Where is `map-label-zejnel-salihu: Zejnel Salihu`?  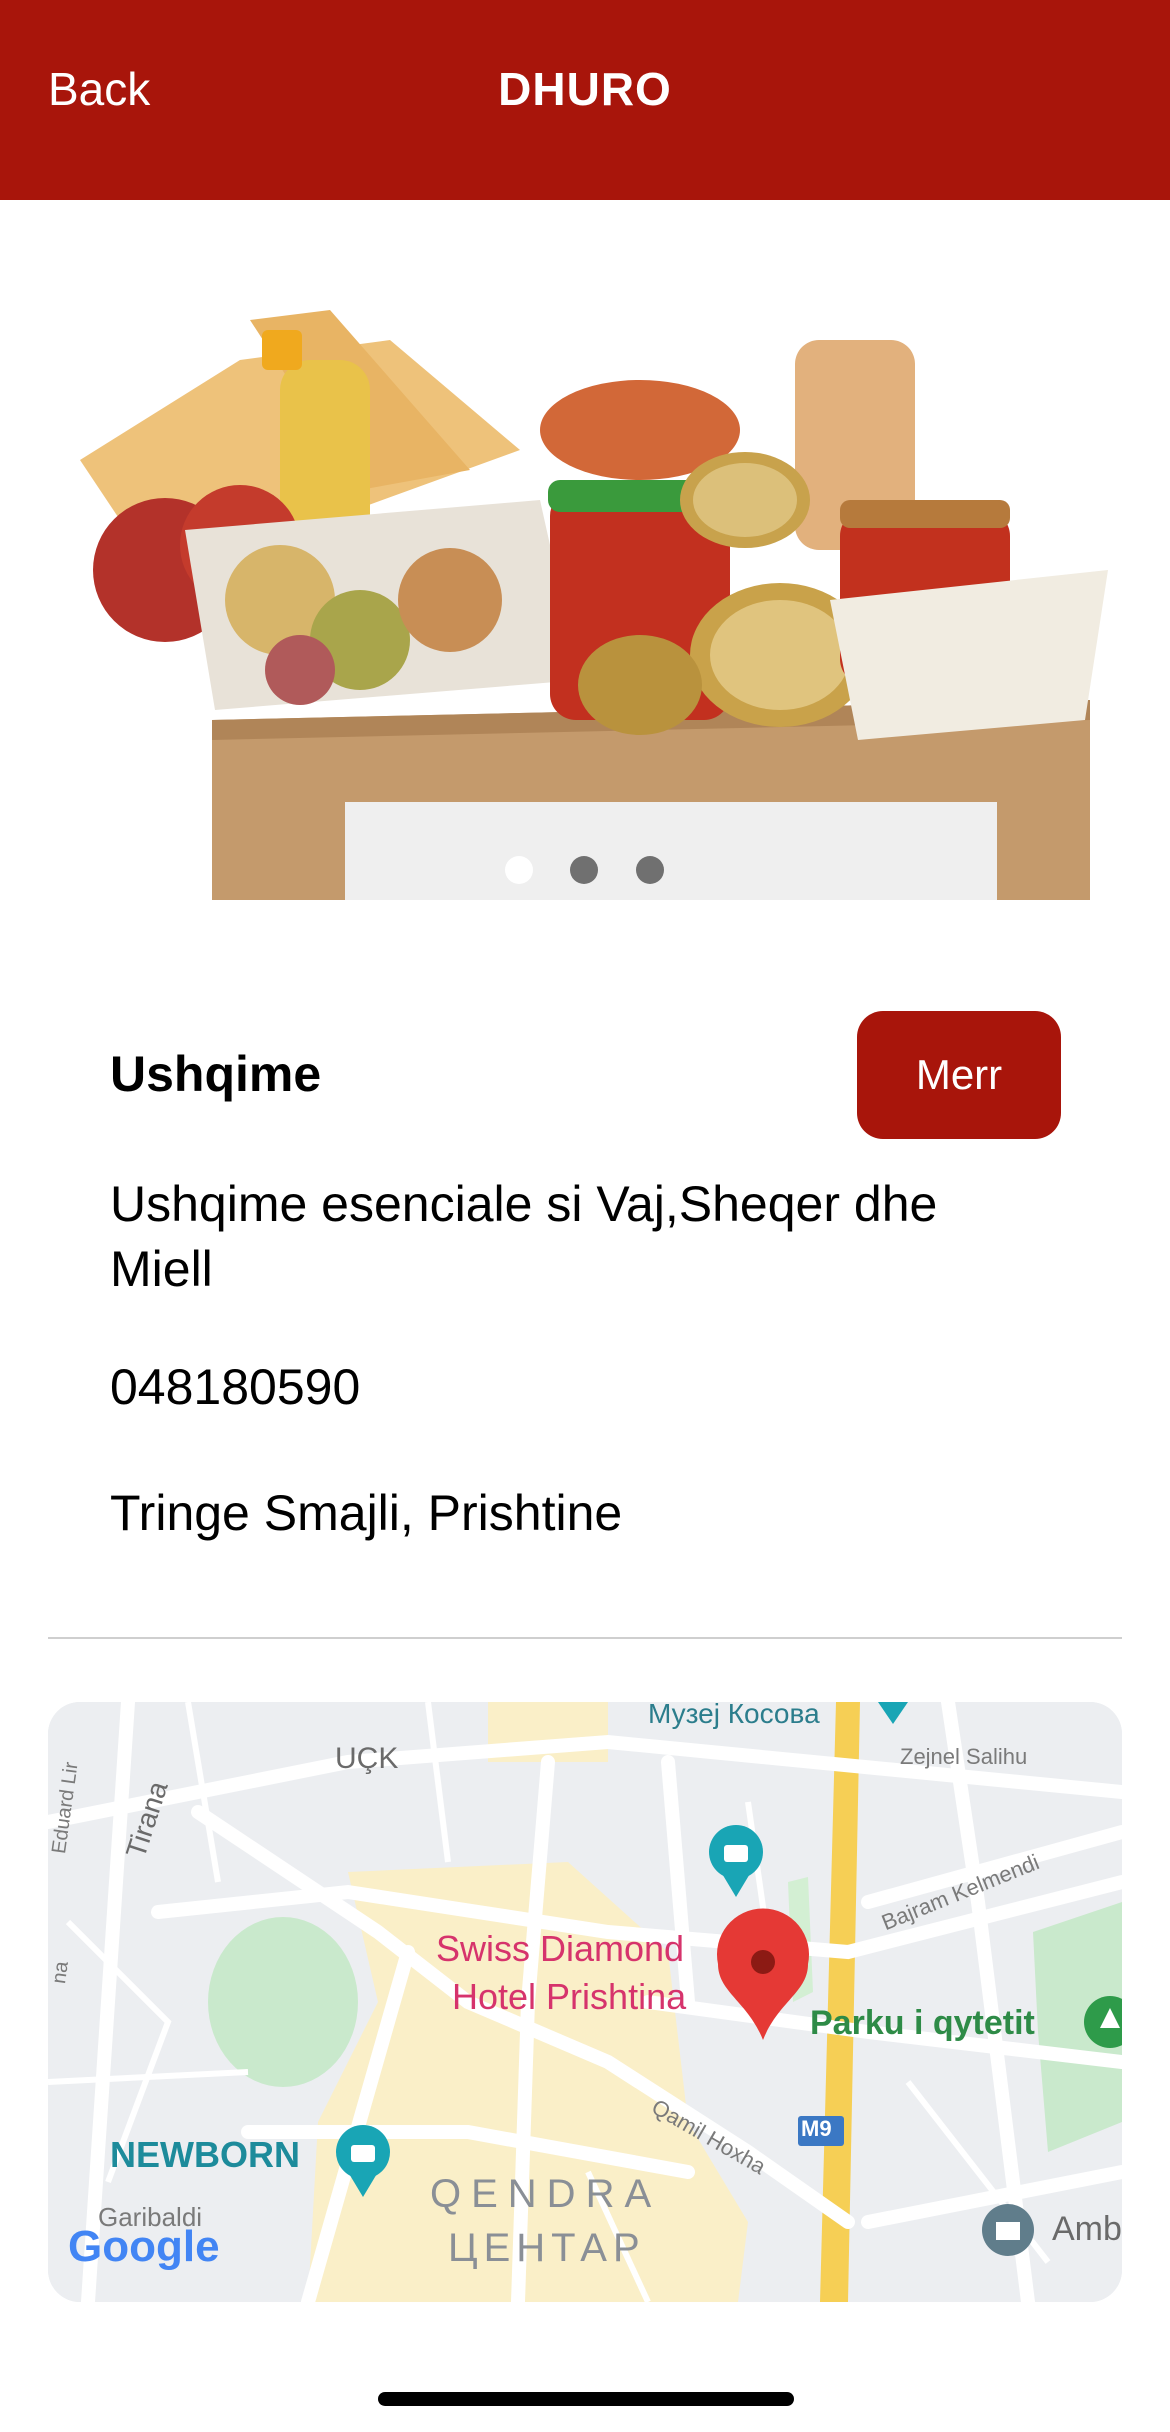 map-label-zejnel-salihu: Zejnel Salihu is located at coordinates (964, 1756).